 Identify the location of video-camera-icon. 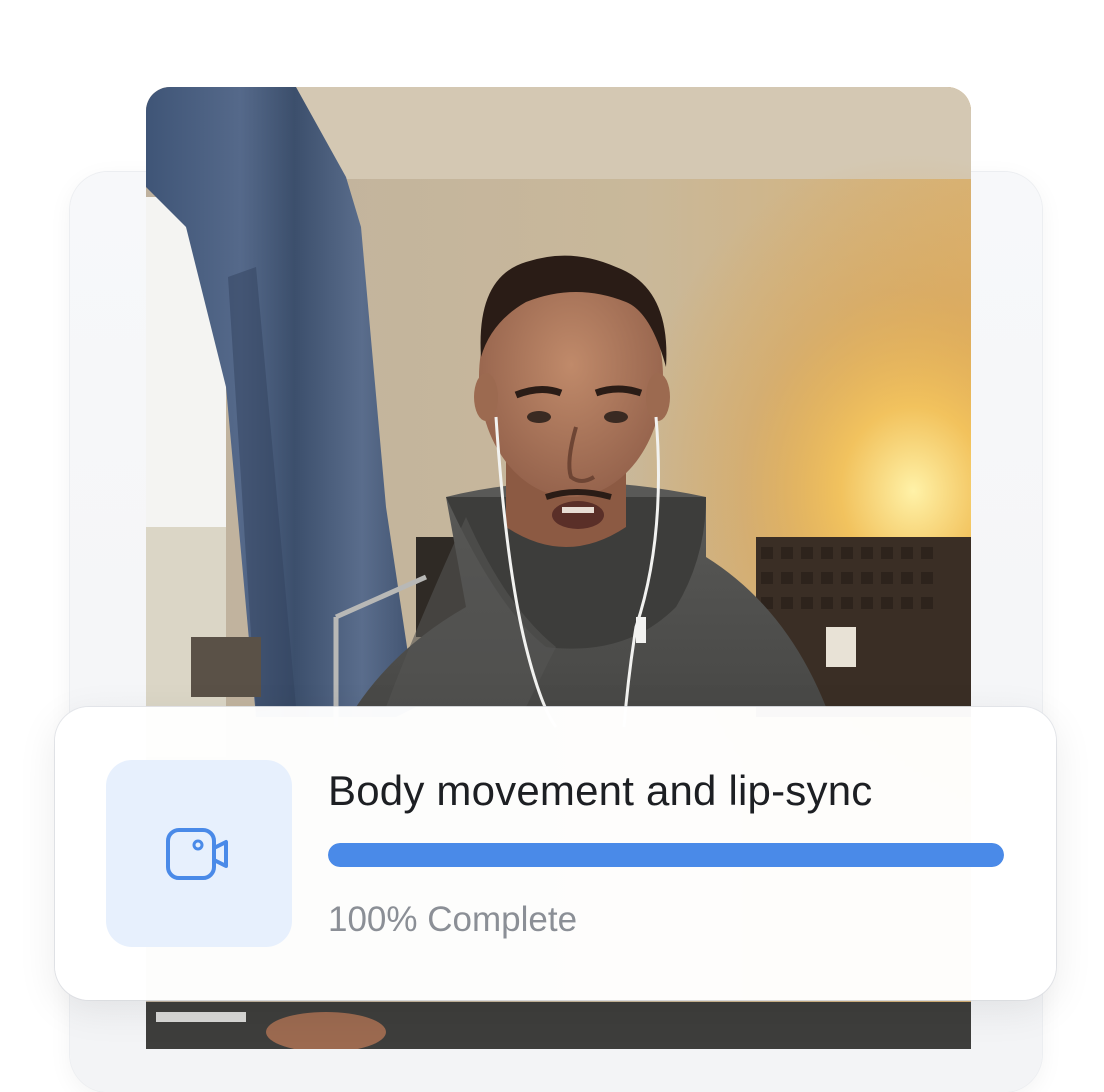
(197, 854).